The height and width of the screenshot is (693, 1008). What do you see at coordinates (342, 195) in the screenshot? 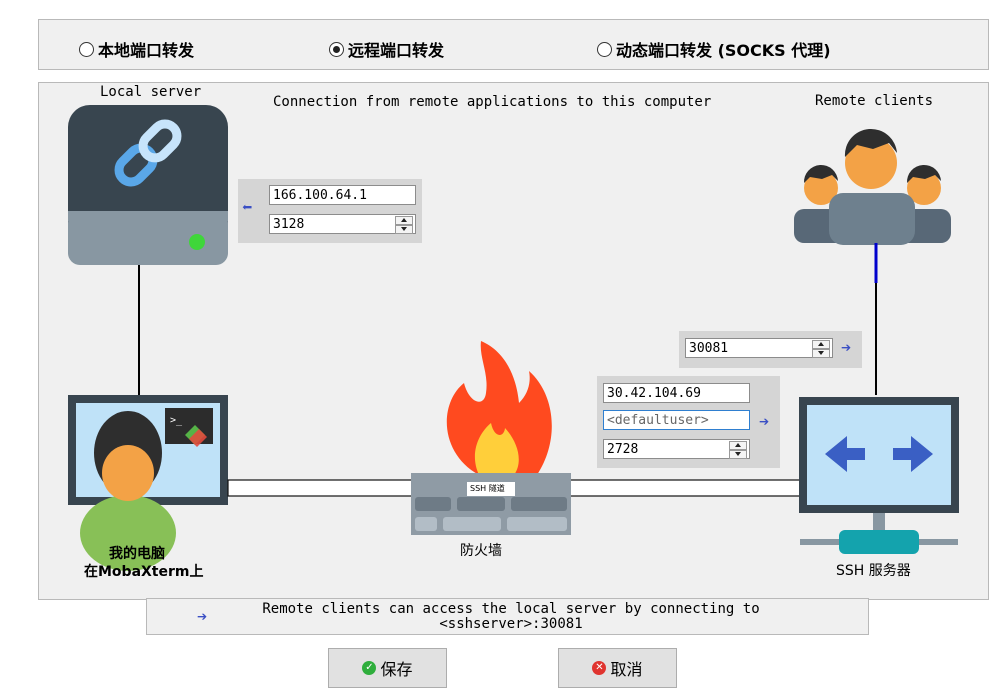
I see `local-host-field: 166.100.64.1` at bounding box center [342, 195].